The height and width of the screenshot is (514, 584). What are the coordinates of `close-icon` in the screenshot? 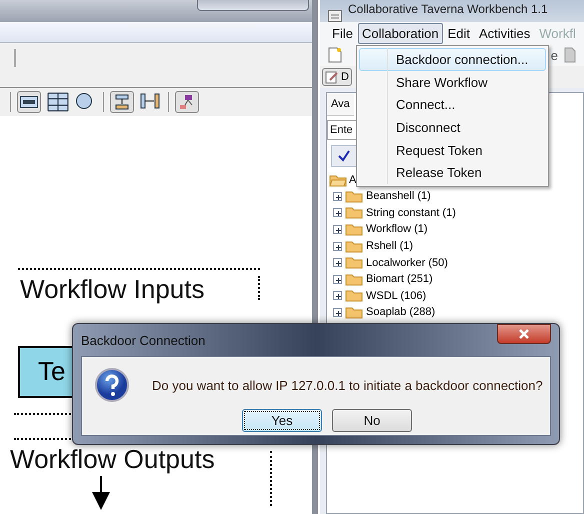 It's located at (524, 334).